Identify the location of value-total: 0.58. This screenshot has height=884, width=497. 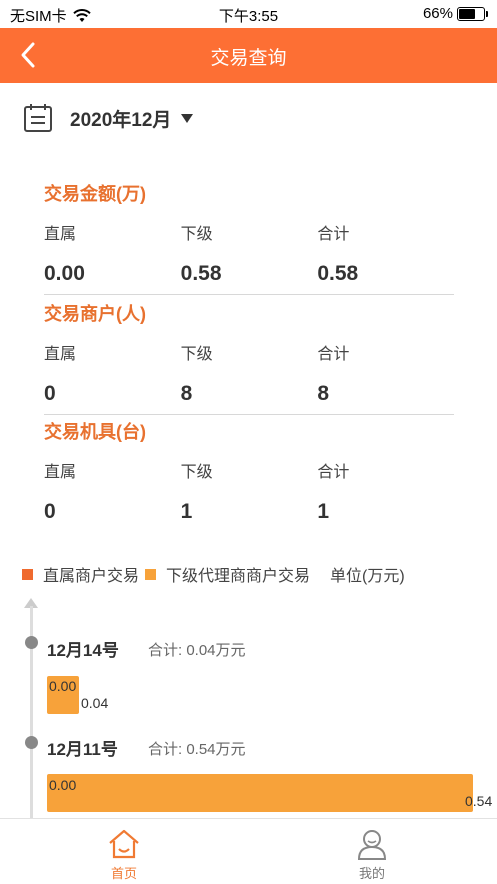
(338, 273).